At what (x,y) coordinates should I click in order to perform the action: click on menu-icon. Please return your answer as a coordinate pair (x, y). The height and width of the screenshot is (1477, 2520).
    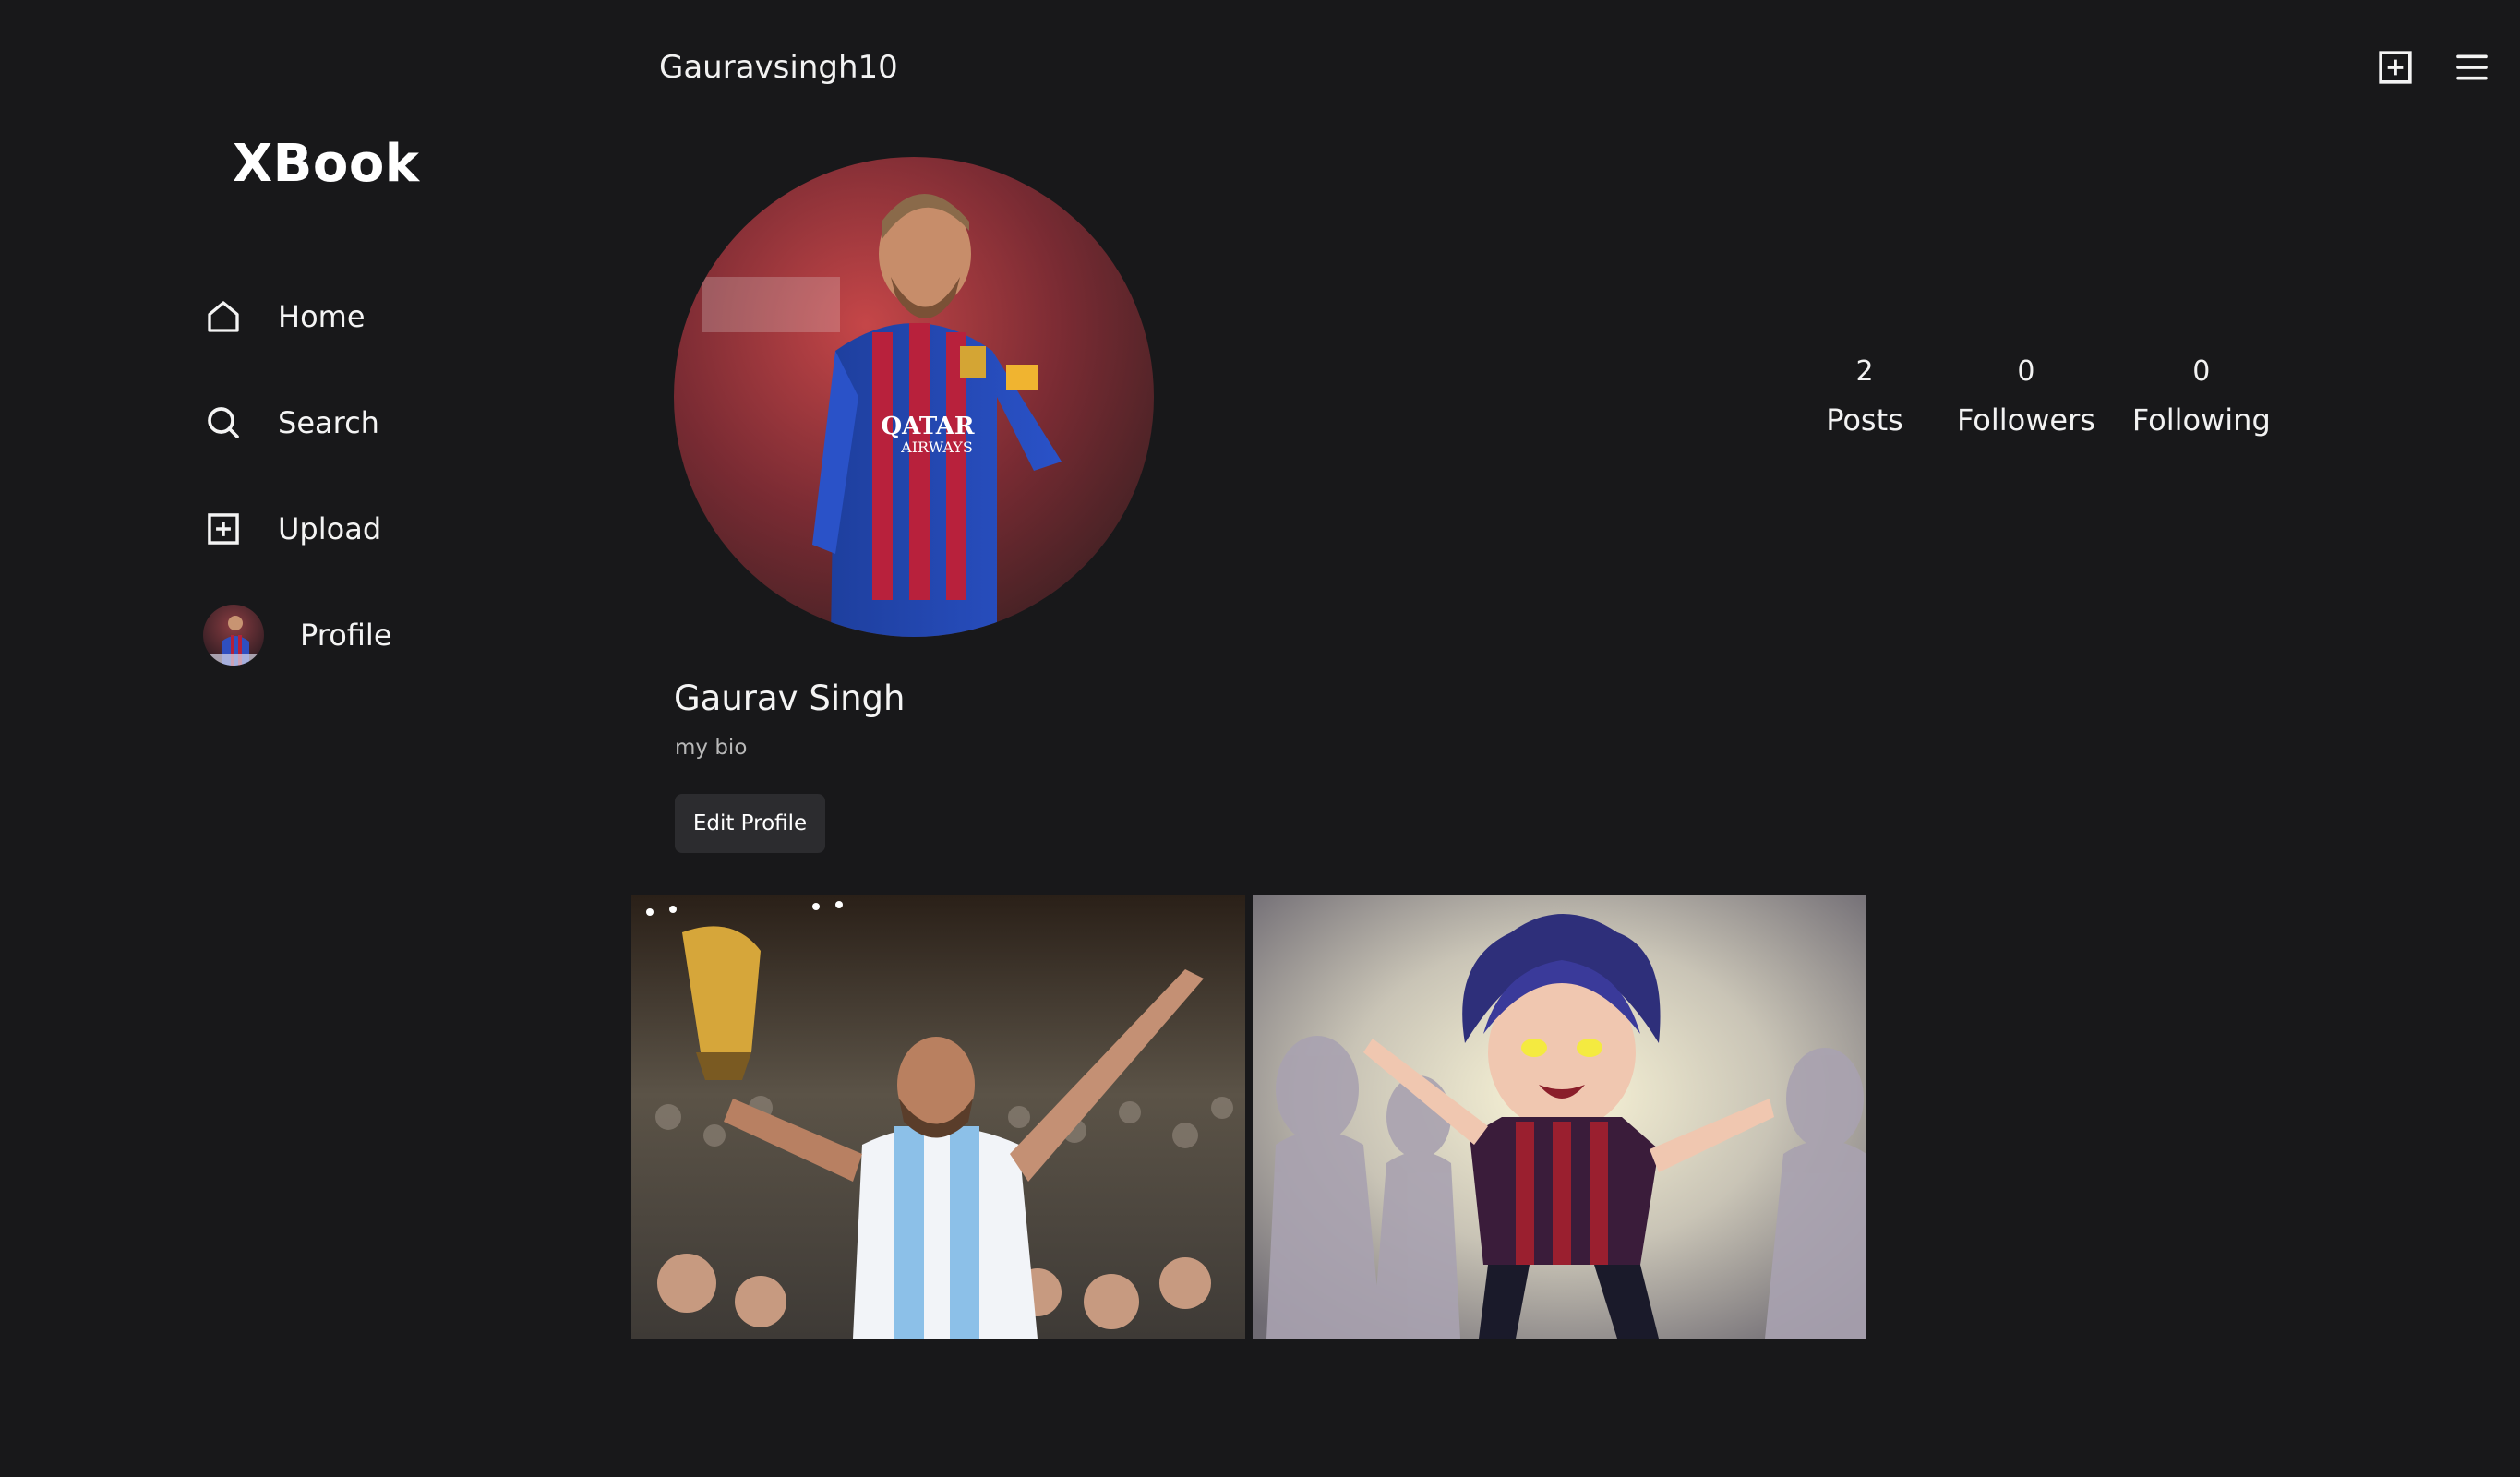
    Looking at the image, I should click on (2472, 67).